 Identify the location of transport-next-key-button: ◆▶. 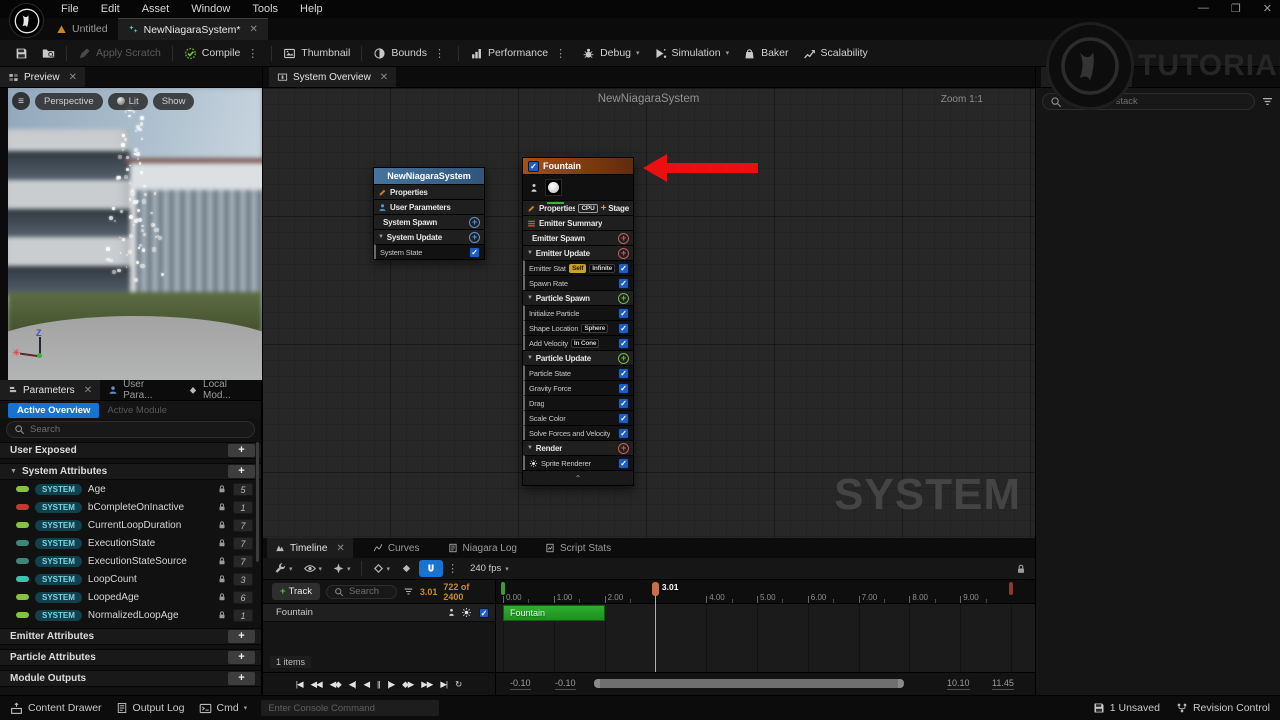
(408, 684).